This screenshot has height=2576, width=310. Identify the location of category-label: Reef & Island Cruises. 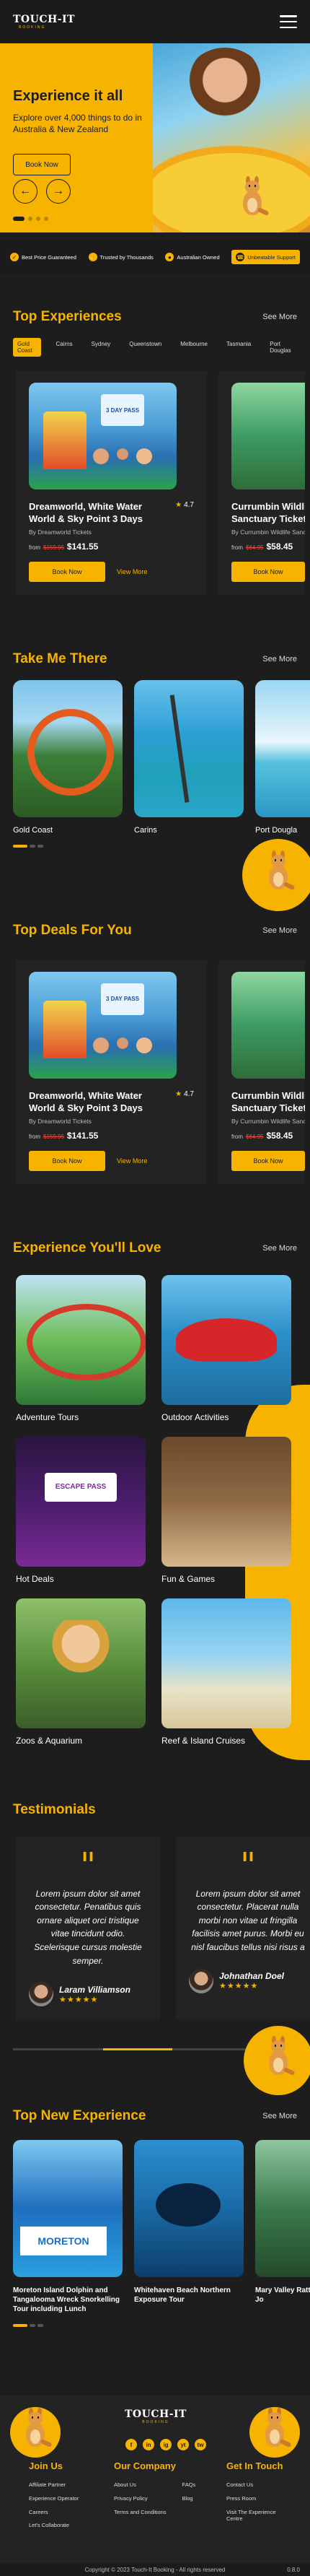
(203, 1740).